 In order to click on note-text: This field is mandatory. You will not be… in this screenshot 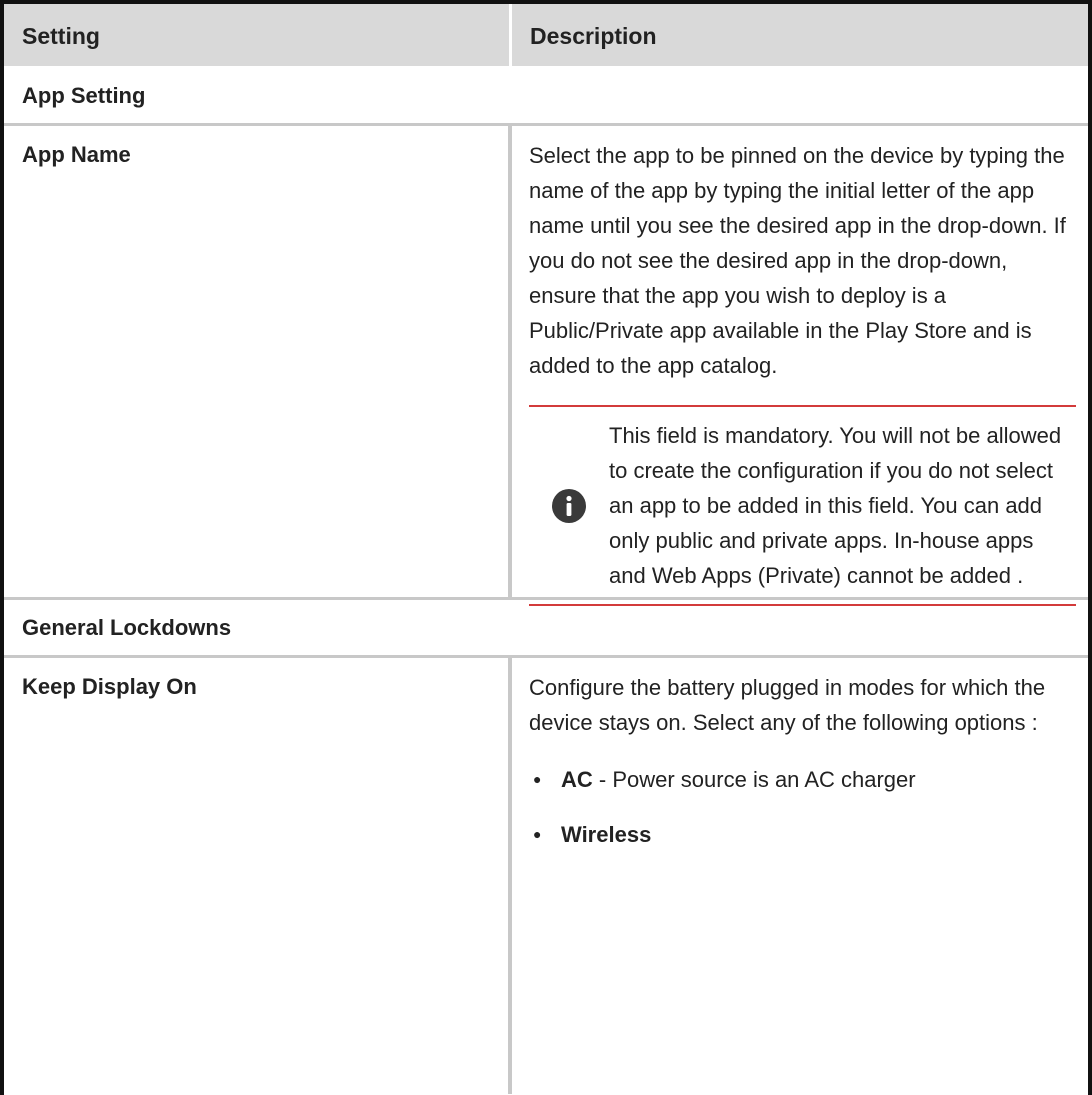, I will do `click(835, 505)`.